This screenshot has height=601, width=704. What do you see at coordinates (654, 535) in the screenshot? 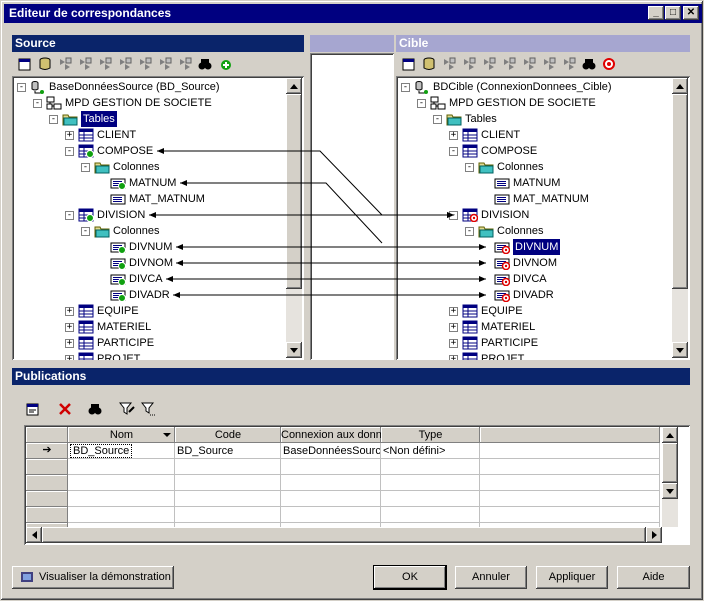
I see `scroll-right-icon` at bounding box center [654, 535].